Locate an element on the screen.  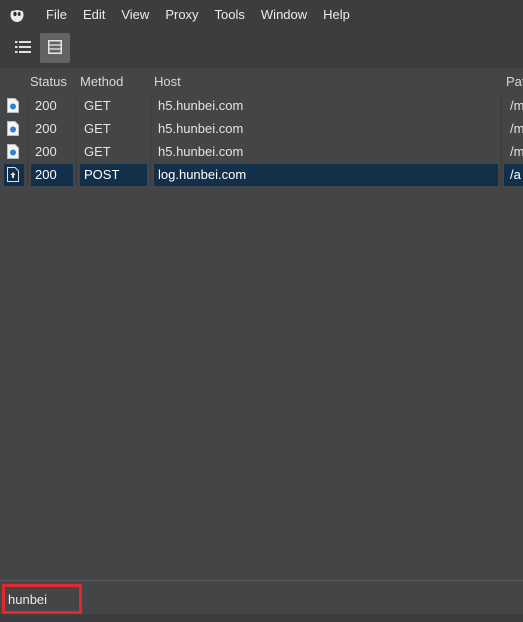
column-header-host: Host is located at coordinates (324, 82).